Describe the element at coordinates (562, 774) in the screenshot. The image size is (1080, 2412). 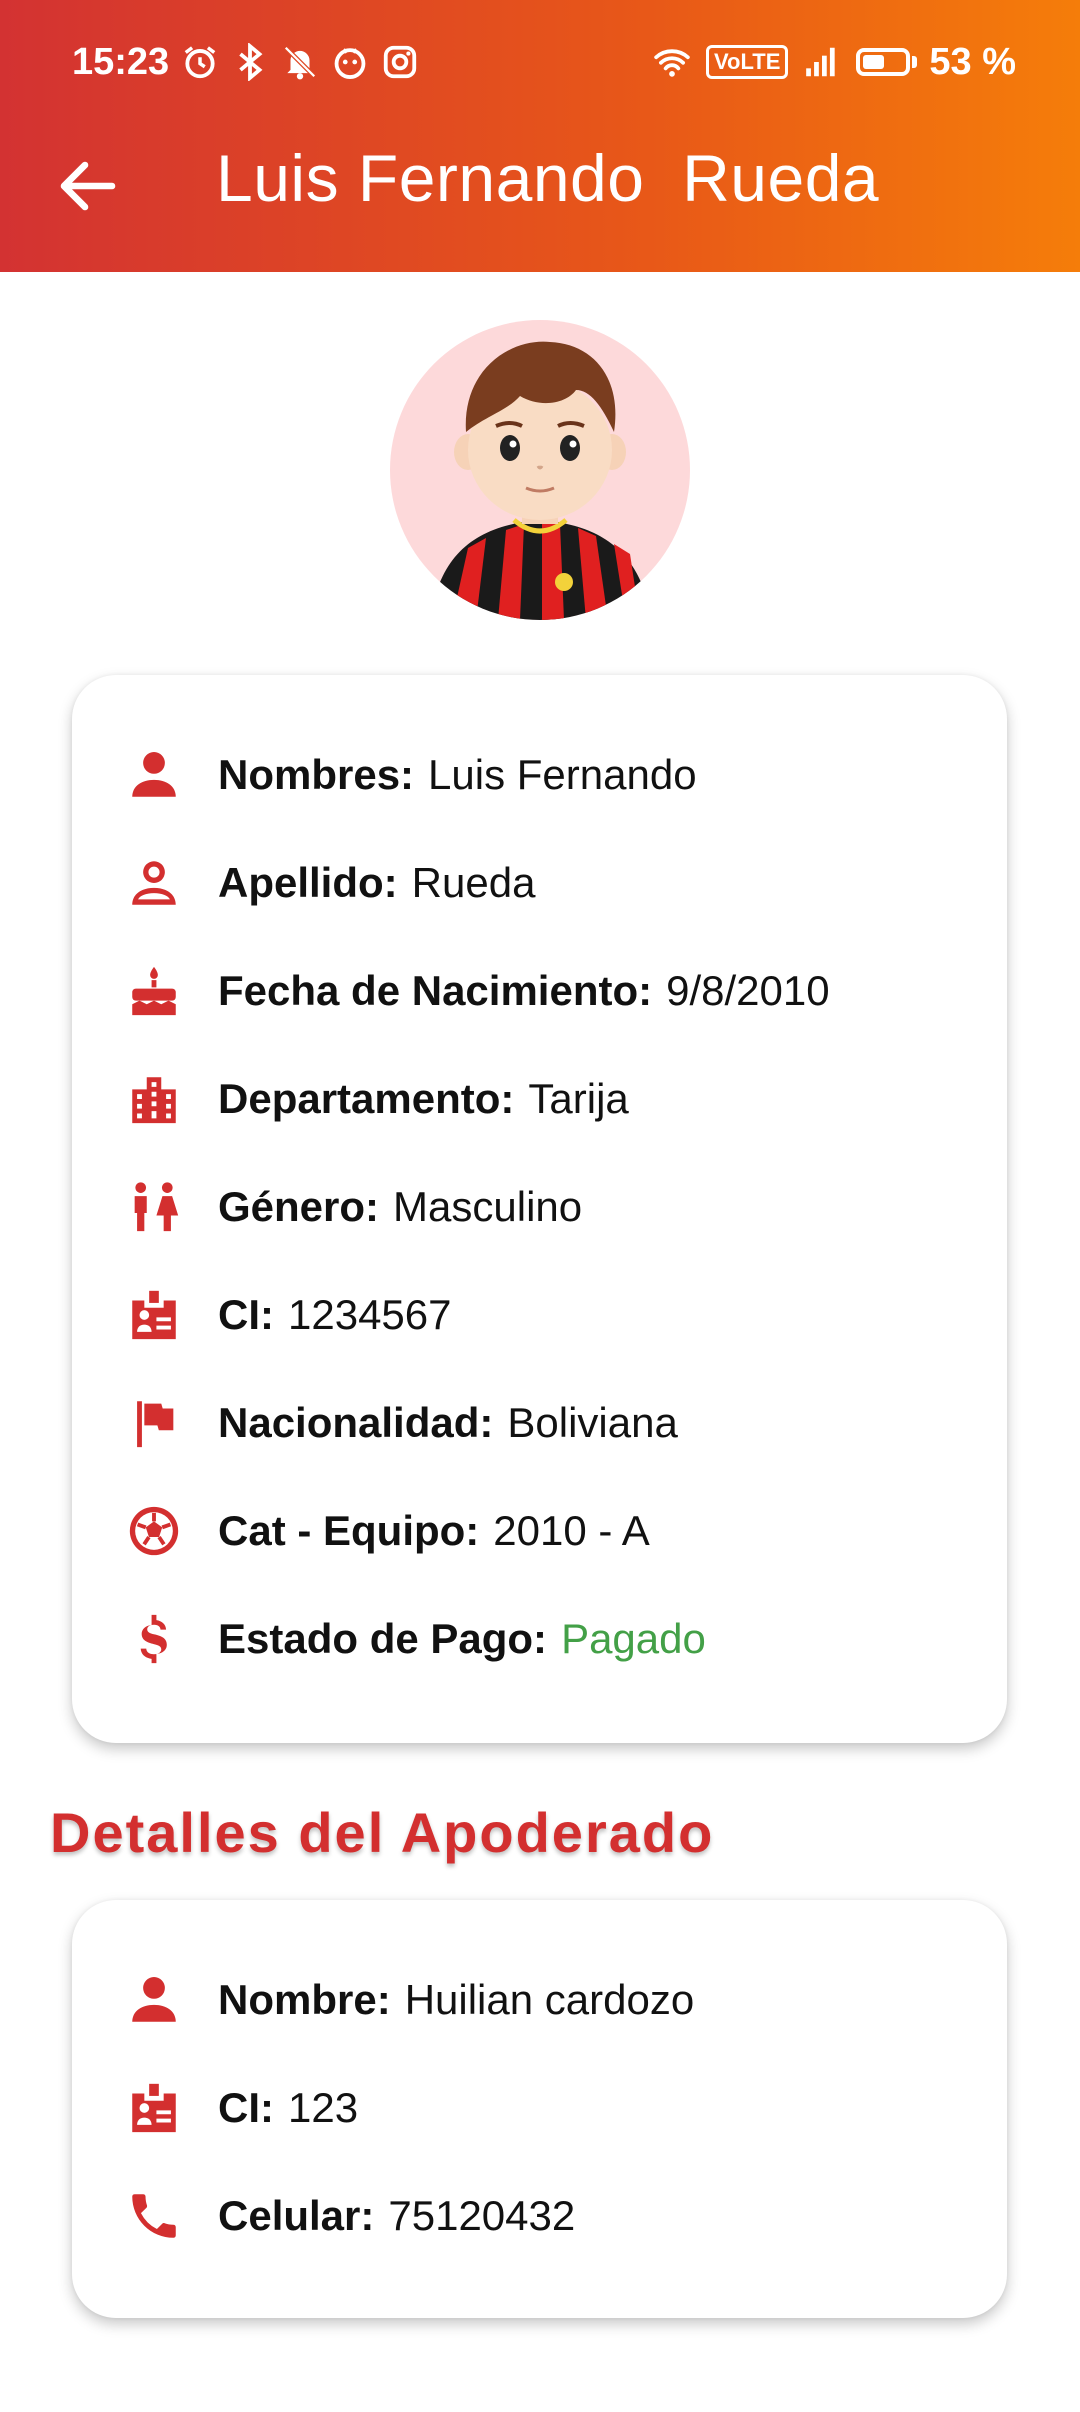
I see `row-value: Luis Fernando` at that location.